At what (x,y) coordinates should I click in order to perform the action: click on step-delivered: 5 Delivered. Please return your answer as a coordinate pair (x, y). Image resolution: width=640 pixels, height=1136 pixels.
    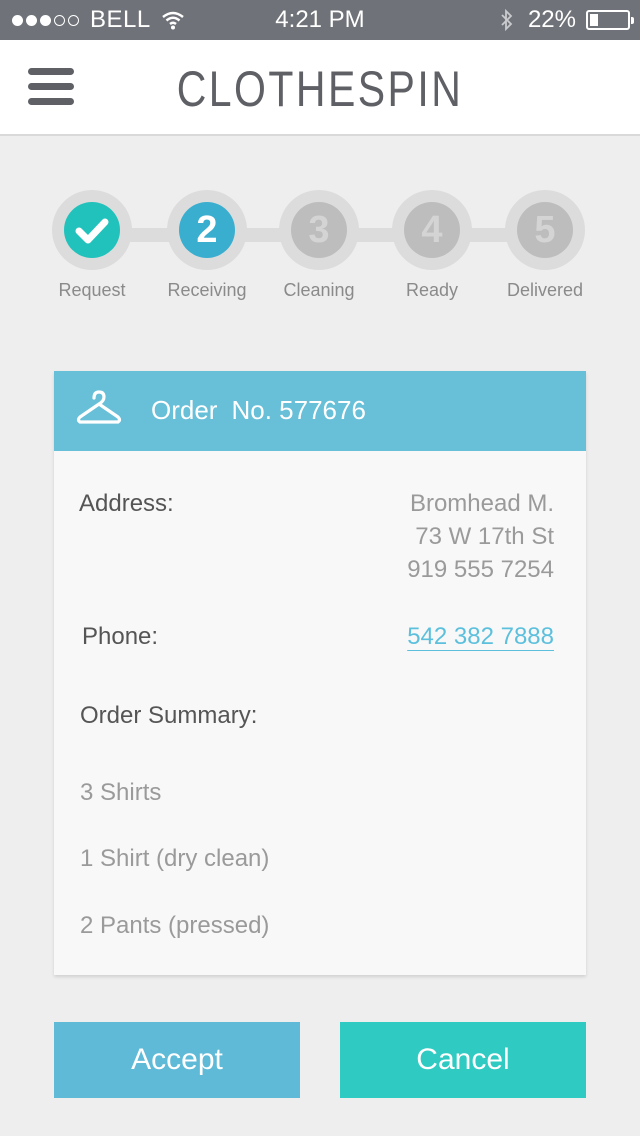
    Looking at the image, I should click on (545, 245).